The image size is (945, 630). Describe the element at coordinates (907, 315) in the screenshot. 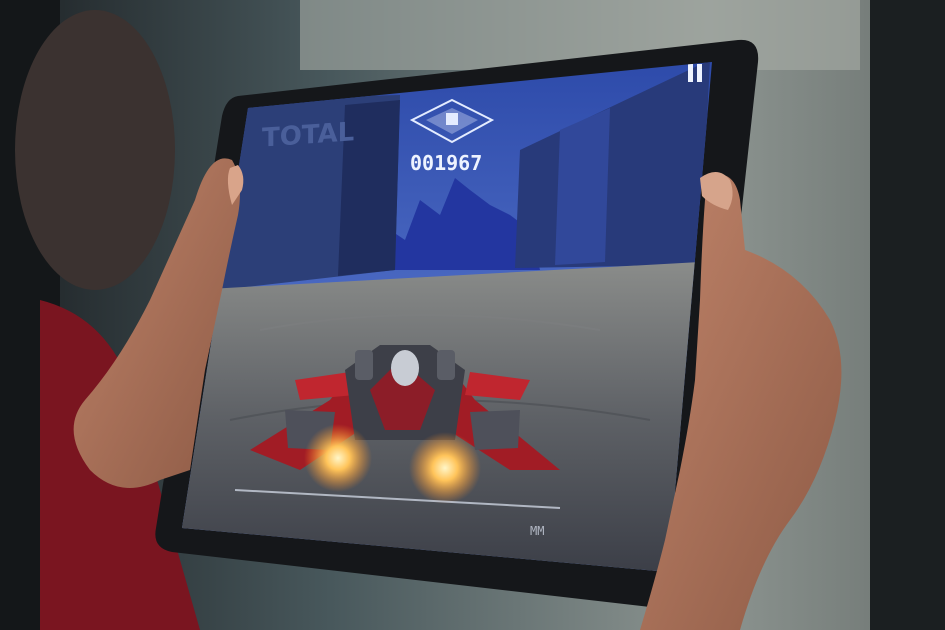

I see `right-dark-panel` at that location.